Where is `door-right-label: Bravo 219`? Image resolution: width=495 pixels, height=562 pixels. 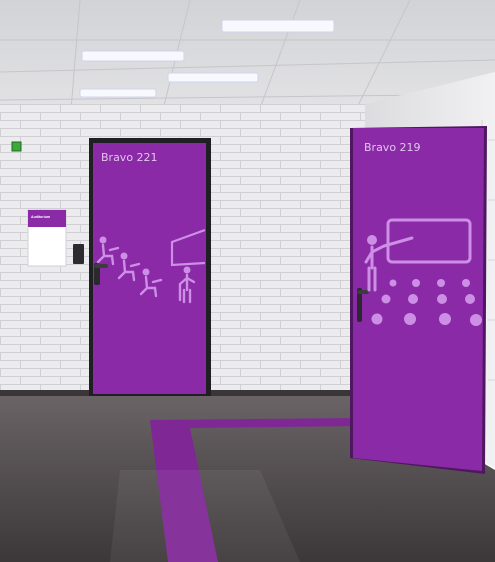
door-right-label: Bravo 219 is located at coordinates (392, 147).